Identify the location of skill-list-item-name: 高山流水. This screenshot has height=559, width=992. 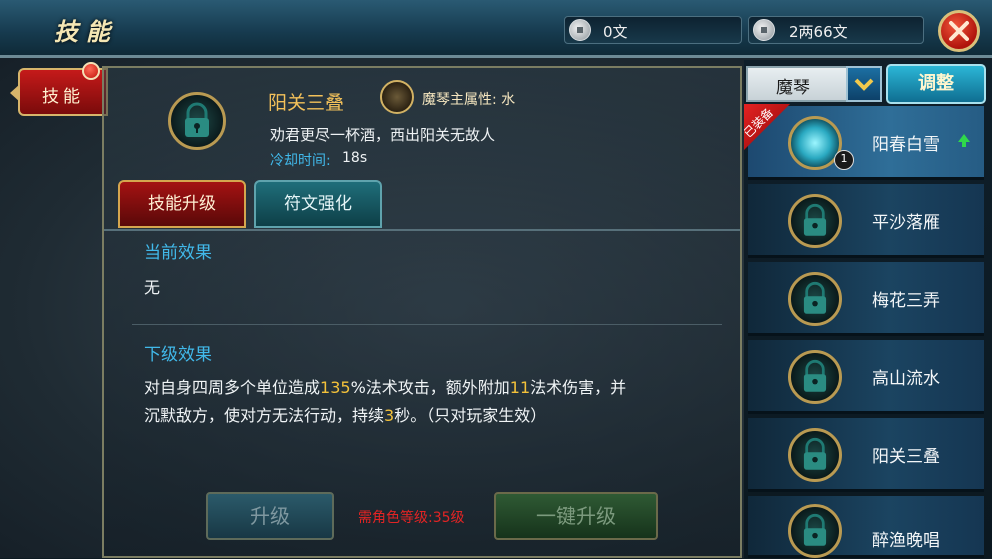
(906, 379).